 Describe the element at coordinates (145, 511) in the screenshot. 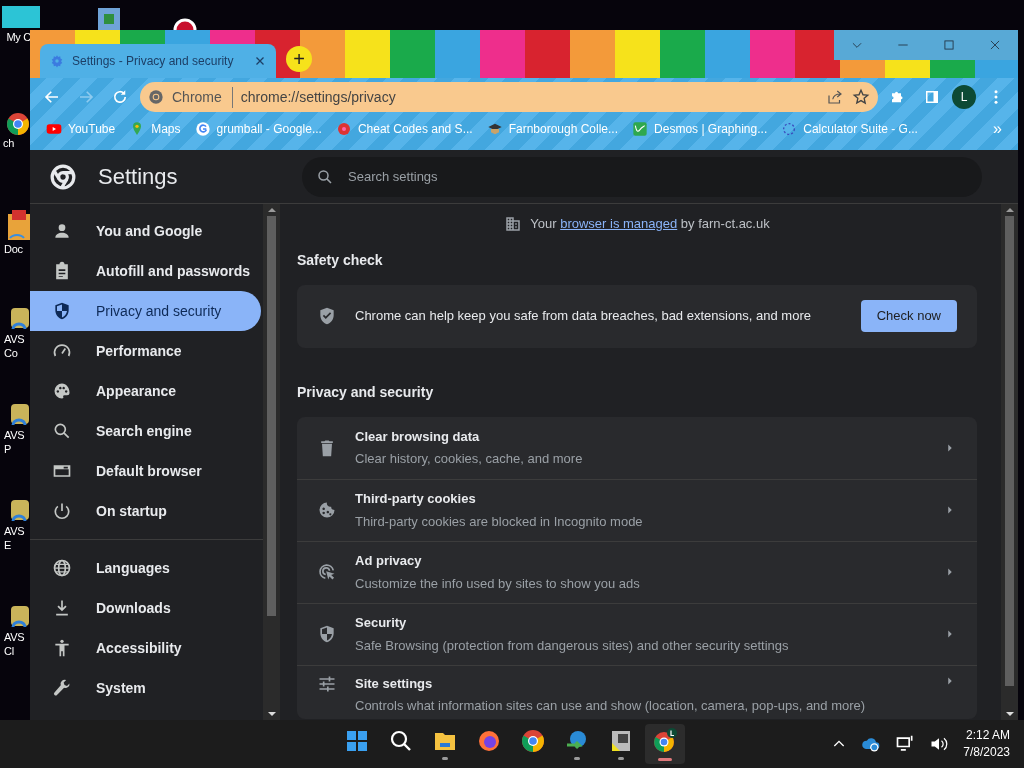

I see `nav-item: On startup` at that location.